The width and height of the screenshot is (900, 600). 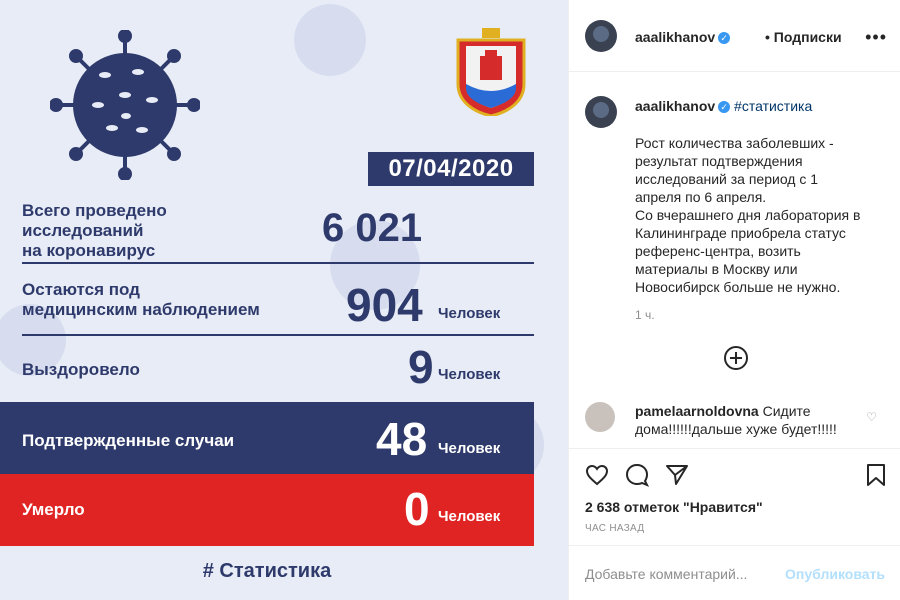 I want to click on confirmed-cases-value: 48, so click(x=402, y=439).